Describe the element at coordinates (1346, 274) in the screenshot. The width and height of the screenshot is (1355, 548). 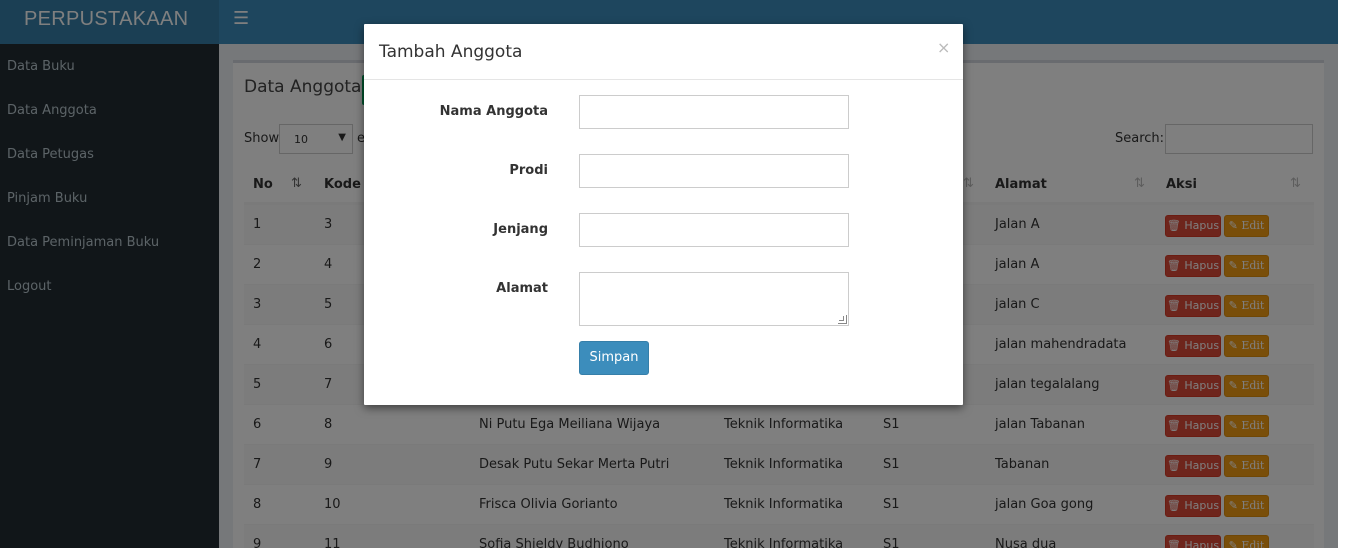
I see `window-scrollbar` at that location.